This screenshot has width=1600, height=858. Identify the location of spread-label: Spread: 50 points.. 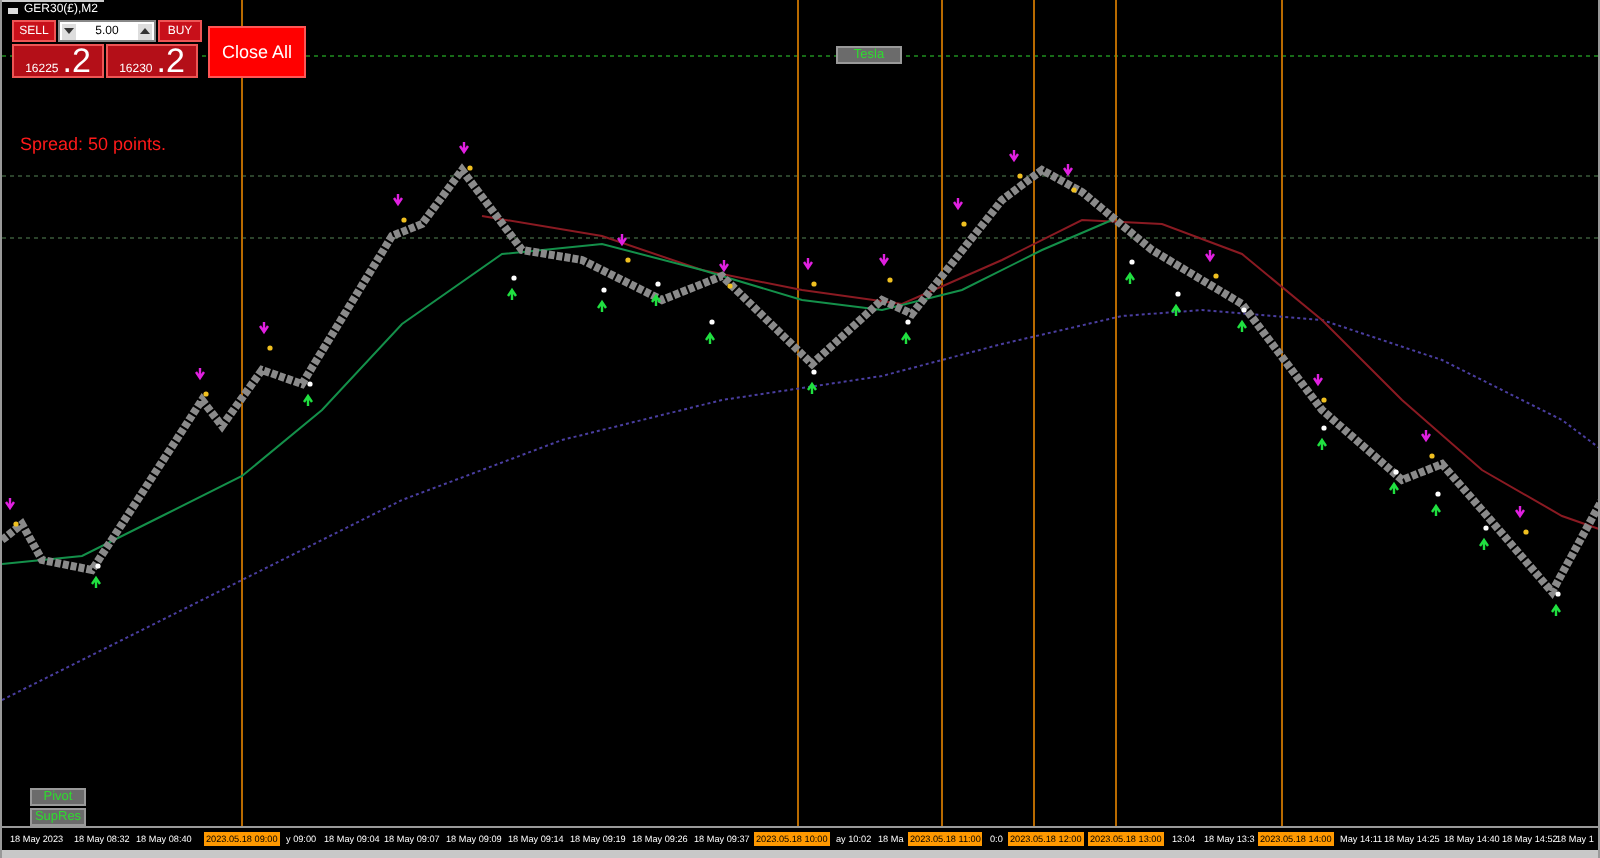
(93, 144).